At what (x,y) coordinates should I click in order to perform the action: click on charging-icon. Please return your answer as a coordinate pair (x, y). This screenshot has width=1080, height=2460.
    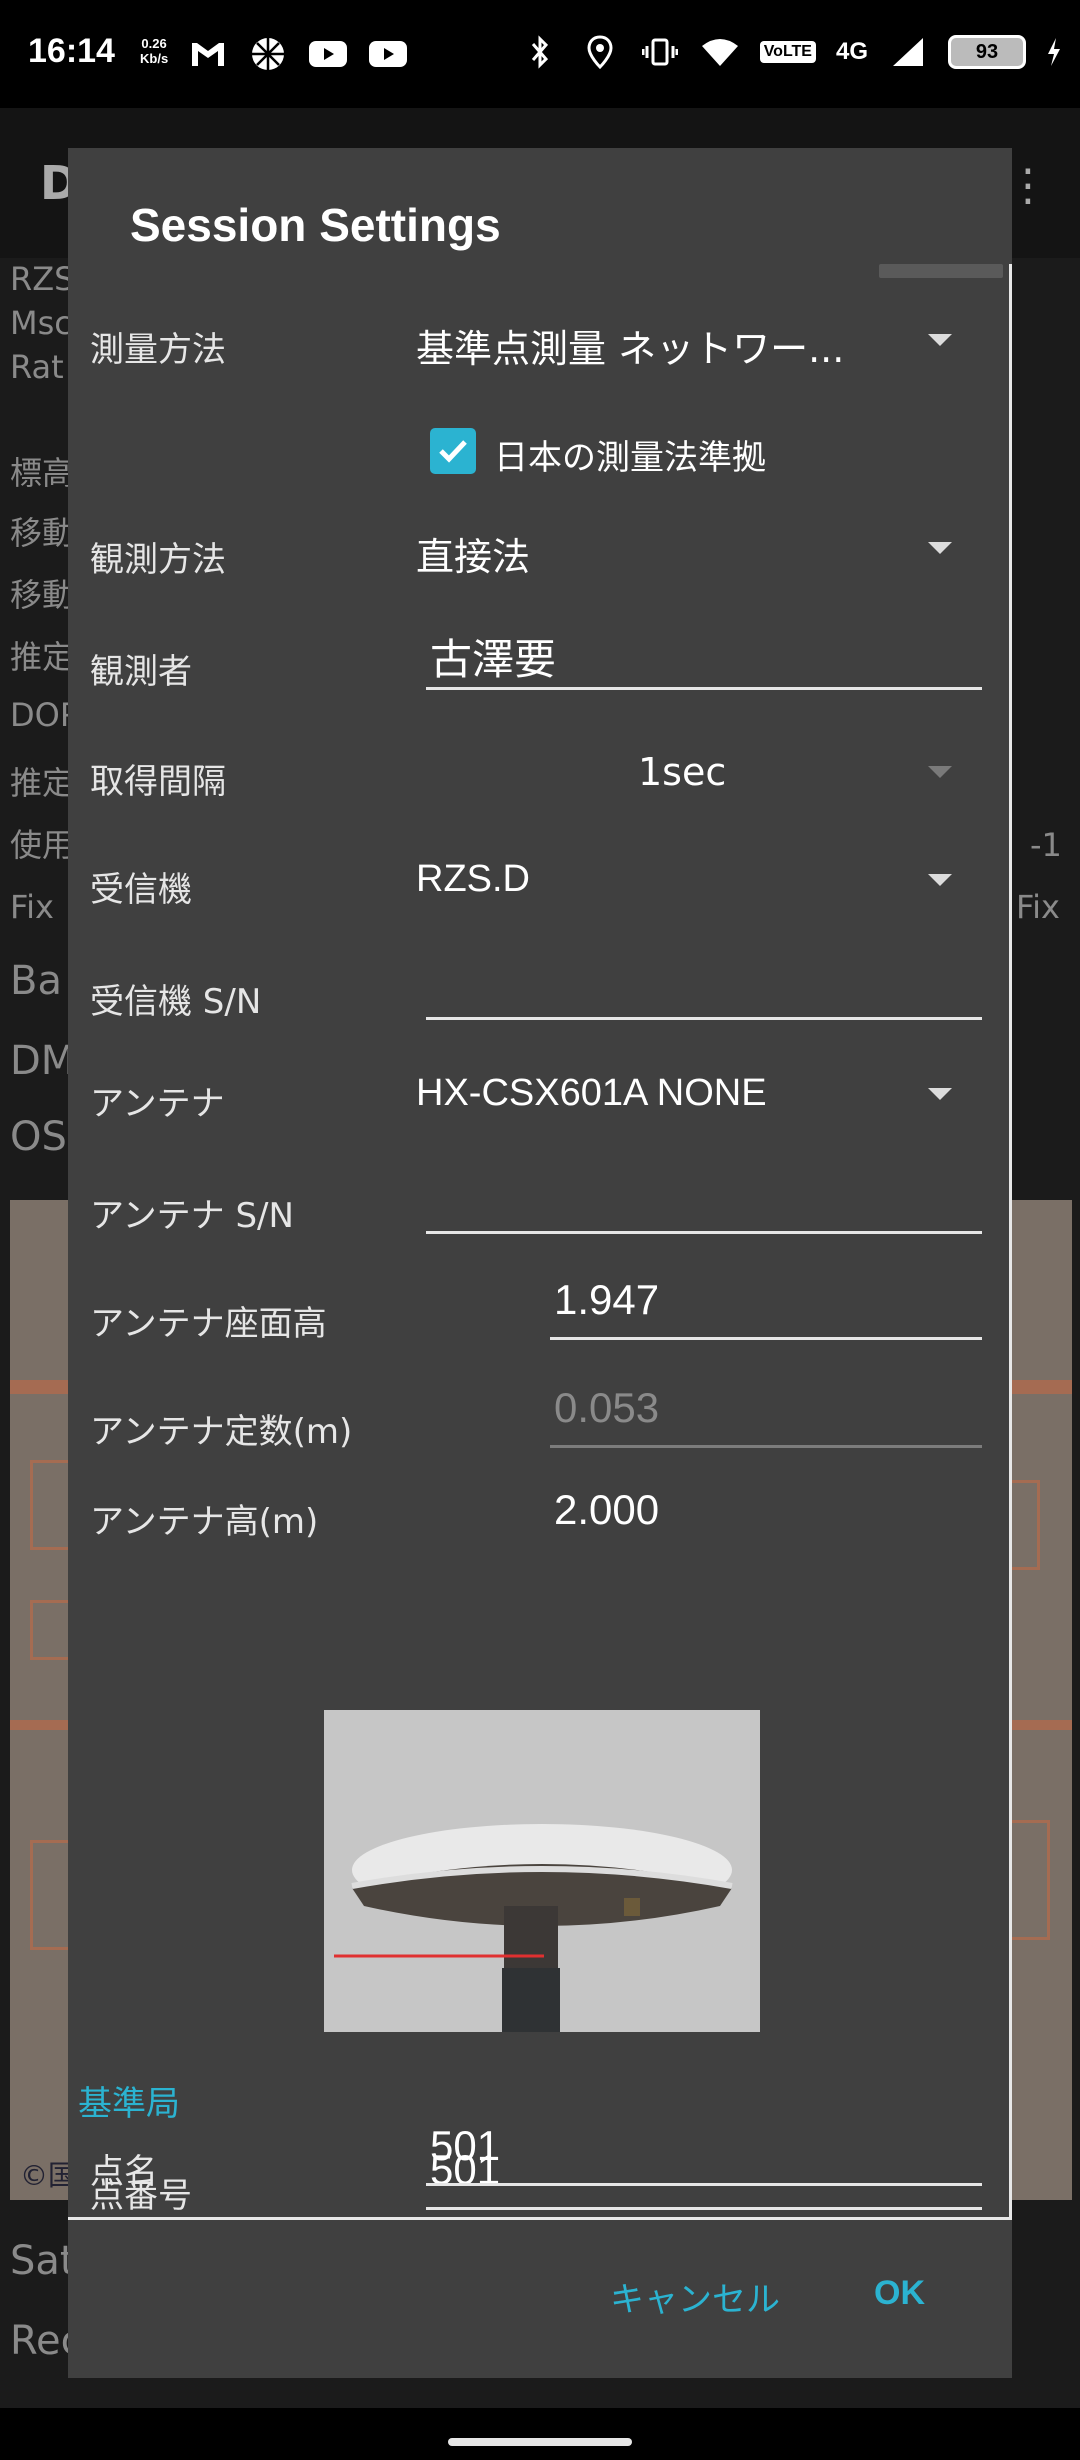
    Looking at the image, I should click on (1054, 52).